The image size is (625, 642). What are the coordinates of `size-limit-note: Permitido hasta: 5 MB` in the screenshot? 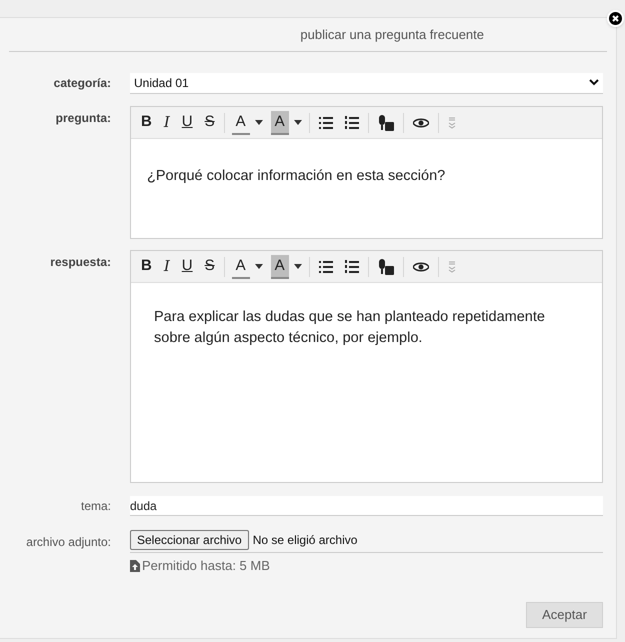 It's located at (206, 566).